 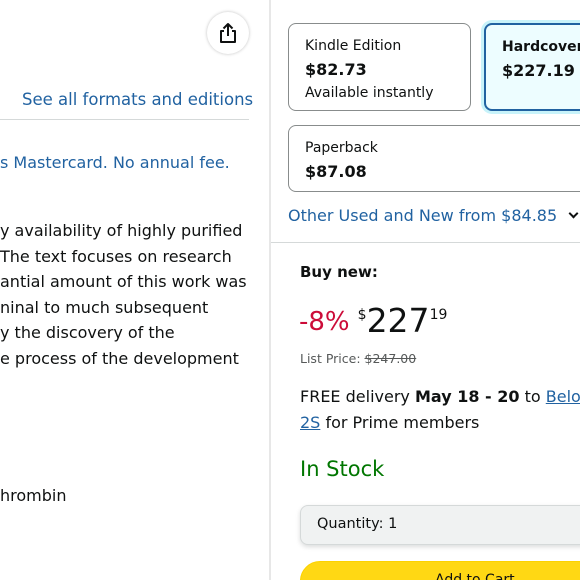 What do you see at coordinates (398, 320) in the screenshot?
I see `price-whole: 227` at bounding box center [398, 320].